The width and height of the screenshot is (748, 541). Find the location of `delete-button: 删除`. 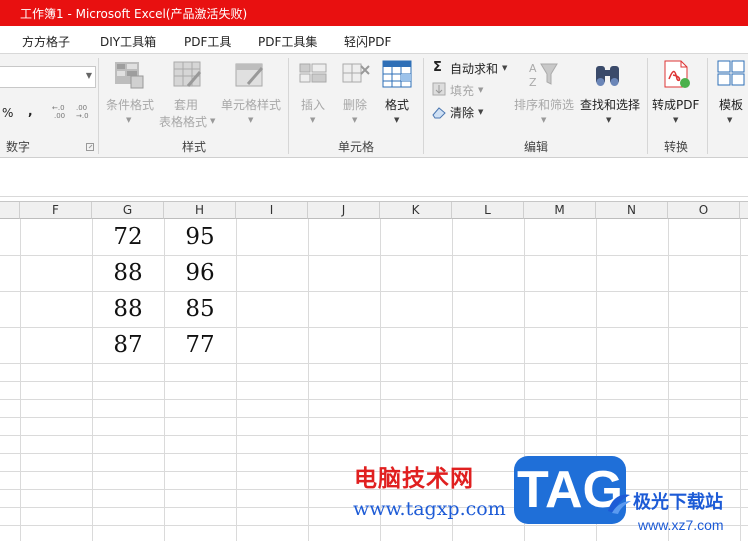

delete-button: 删除 is located at coordinates (355, 104).